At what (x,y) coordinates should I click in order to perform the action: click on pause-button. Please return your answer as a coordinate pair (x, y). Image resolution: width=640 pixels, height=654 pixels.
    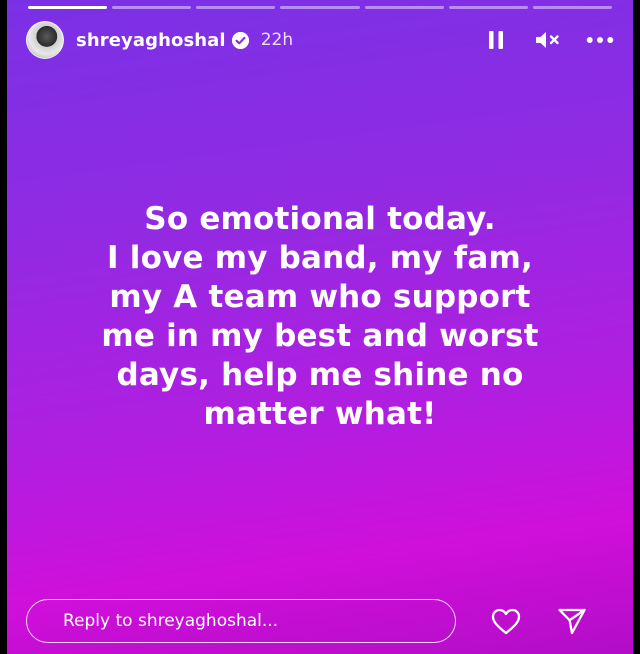
    Looking at the image, I should click on (496, 40).